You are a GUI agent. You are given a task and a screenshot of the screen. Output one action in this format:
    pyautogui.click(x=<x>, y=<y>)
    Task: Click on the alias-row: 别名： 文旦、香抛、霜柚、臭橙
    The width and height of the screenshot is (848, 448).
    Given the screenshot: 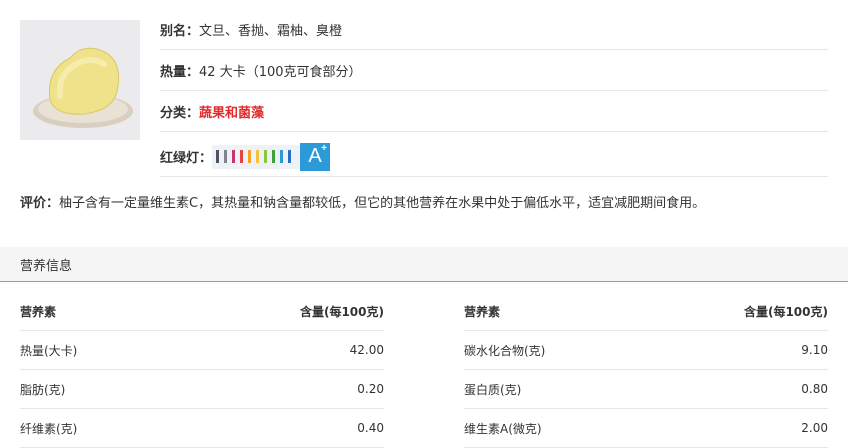 What is the action you would take?
    pyautogui.click(x=494, y=30)
    